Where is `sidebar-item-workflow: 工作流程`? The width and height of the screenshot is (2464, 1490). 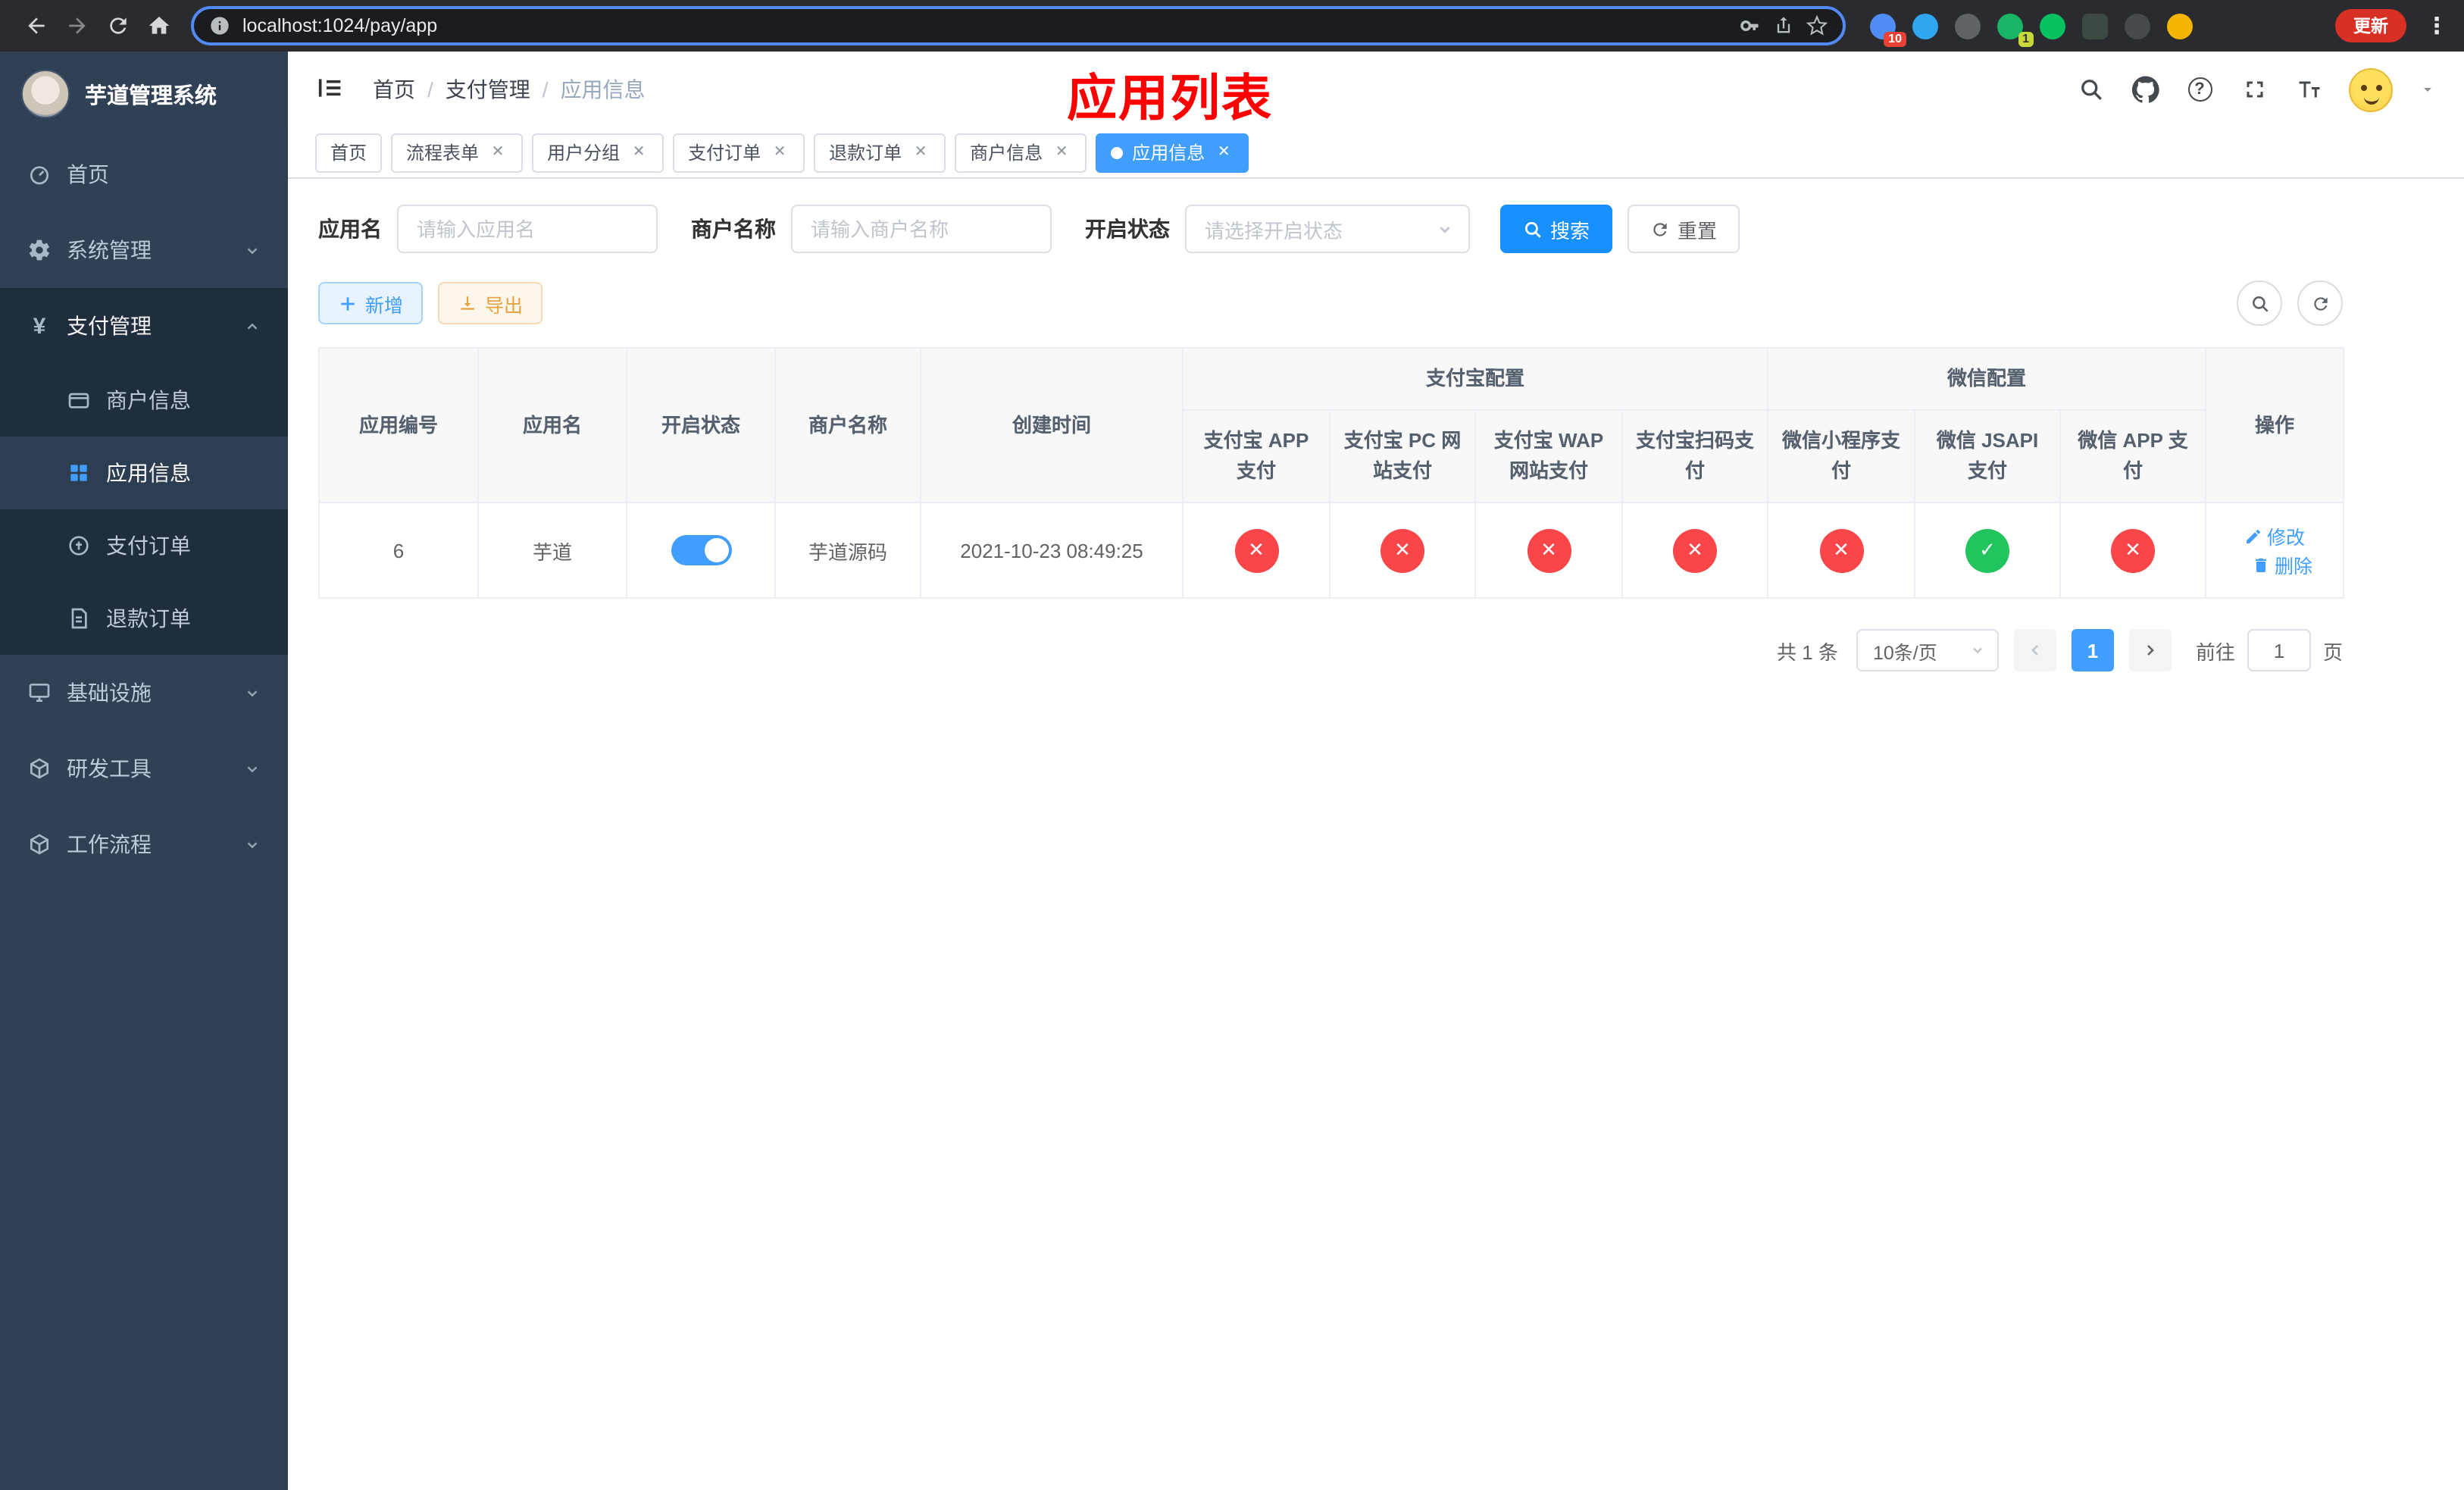
sidebar-item-workflow: 工作流程 is located at coordinates (144, 844).